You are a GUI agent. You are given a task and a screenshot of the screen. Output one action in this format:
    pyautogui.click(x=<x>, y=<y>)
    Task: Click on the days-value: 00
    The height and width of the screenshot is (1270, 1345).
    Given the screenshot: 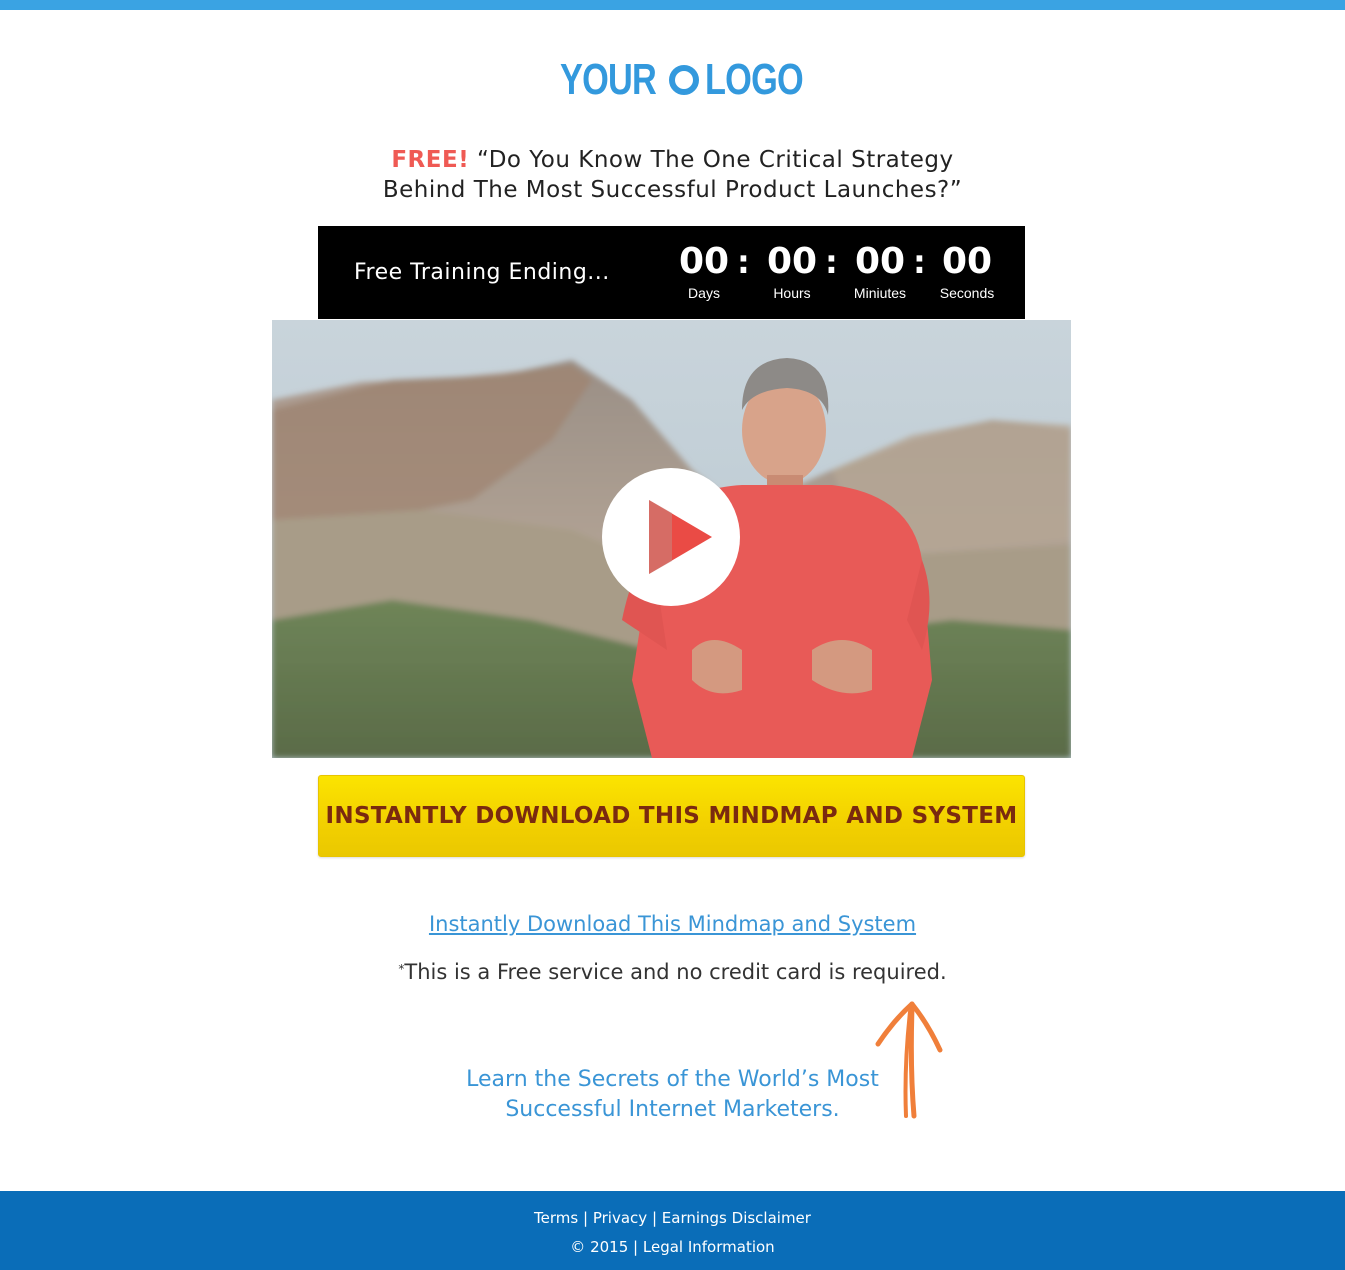 What is the action you would take?
    pyautogui.click(x=704, y=261)
    